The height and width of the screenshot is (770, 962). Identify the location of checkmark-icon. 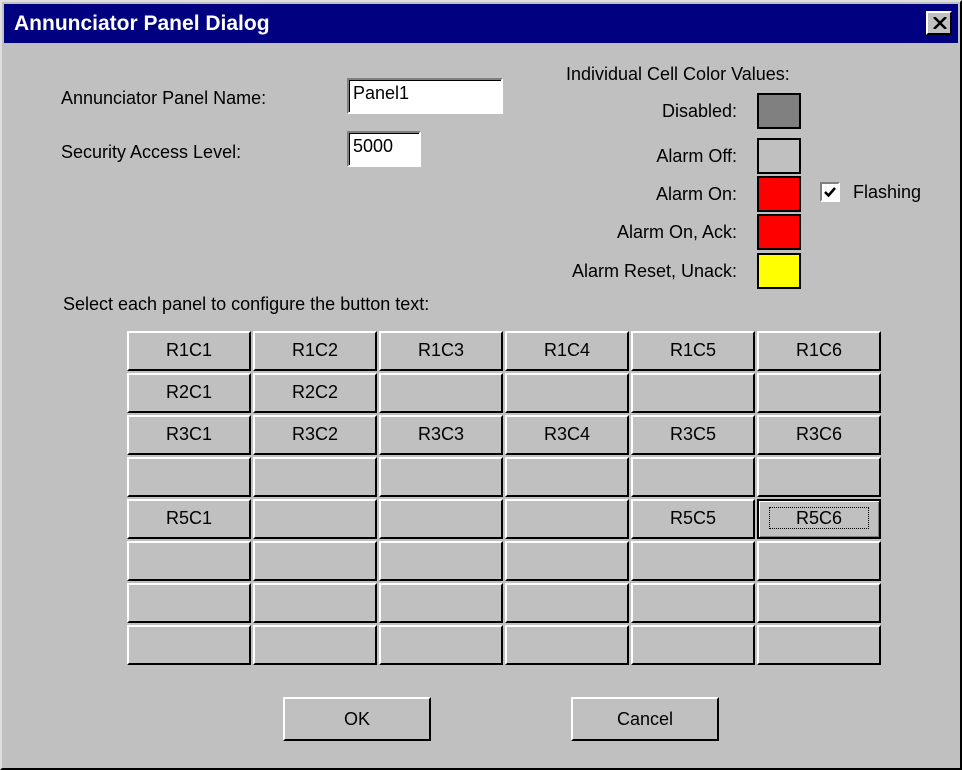
(830, 192).